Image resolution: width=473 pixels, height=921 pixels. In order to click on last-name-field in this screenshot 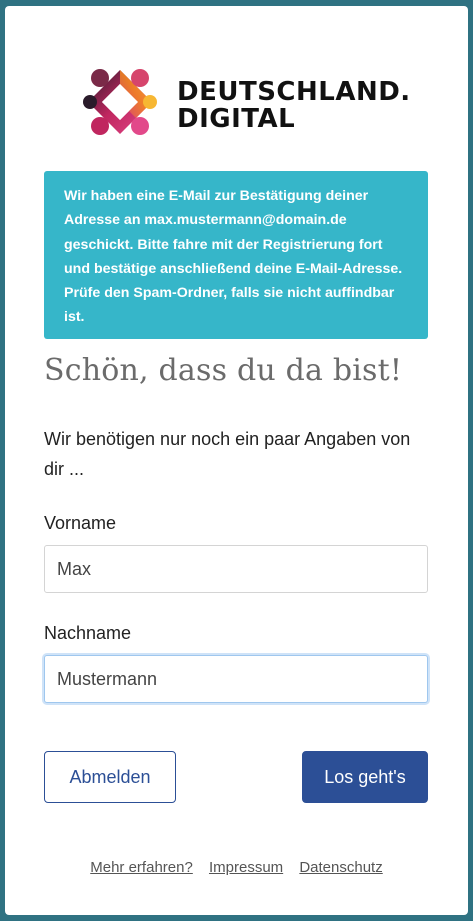, I will do `click(236, 679)`.